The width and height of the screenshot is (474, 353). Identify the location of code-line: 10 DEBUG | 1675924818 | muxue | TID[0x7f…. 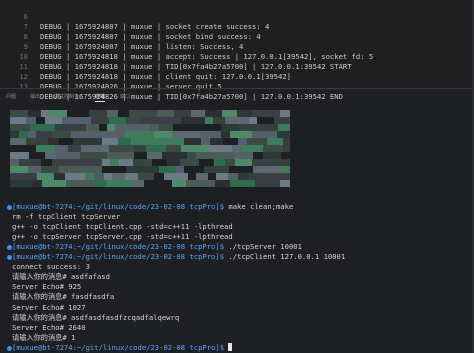
(175, 56).